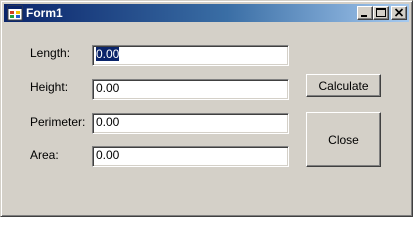 Image resolution: width=413 pixels, height=240 pixels. I want to click on window-title: Form1, so click(44, 13).